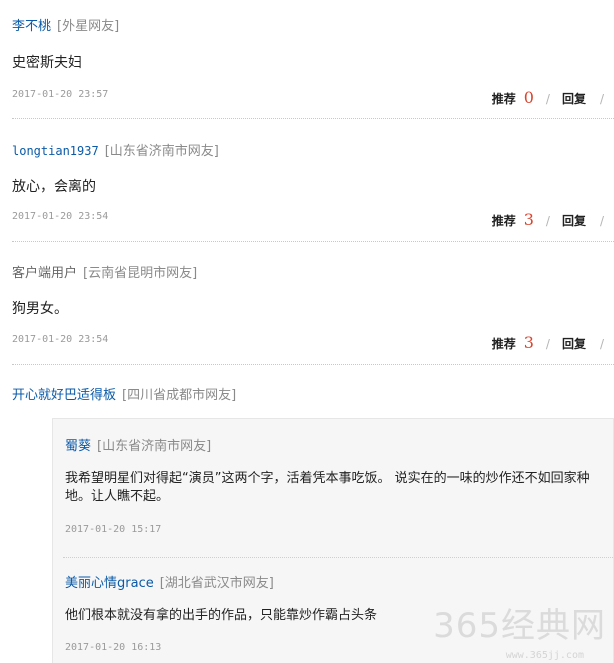 The width and height of the screenshot is (614, 663). Describe the element at coordinates (78, 446) in the screenshot. I see `reply-username: 蜀葵` at that location.